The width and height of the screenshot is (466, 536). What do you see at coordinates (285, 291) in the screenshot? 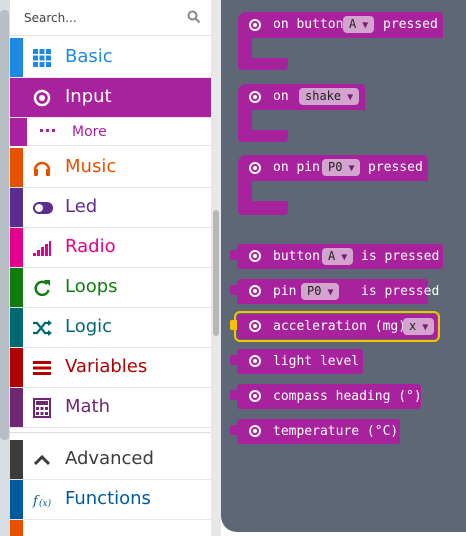
I see `block-label: pin` at bounding box center [285, 291].